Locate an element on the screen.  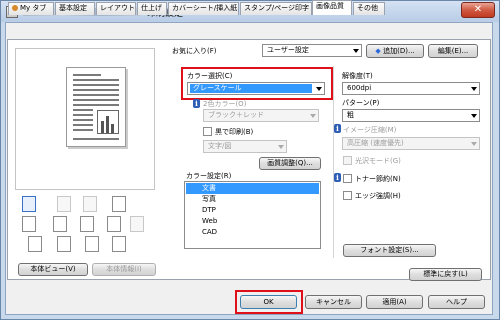
list-item: 文書 is located at coordinates (252, 188).